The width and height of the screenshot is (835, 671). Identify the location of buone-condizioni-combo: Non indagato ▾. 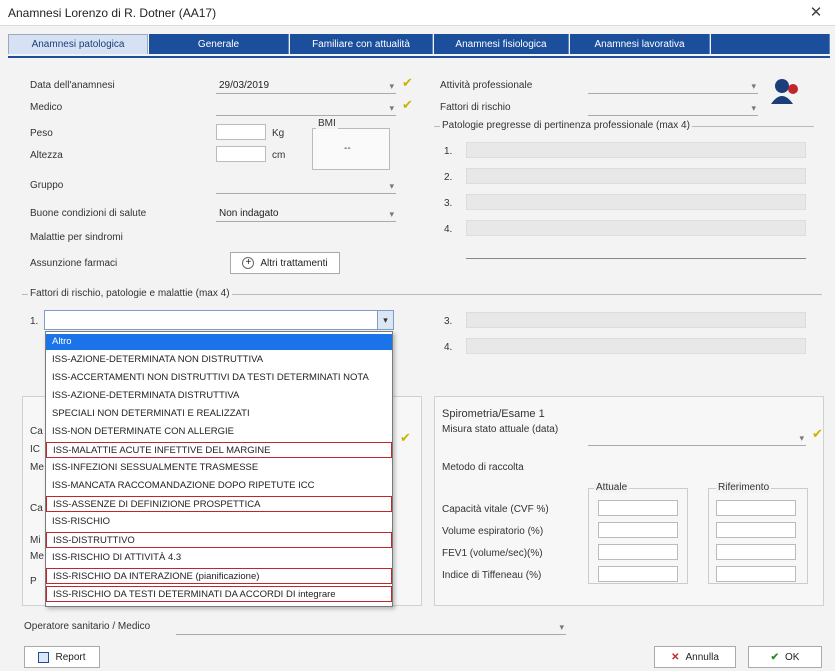
(306, 214).